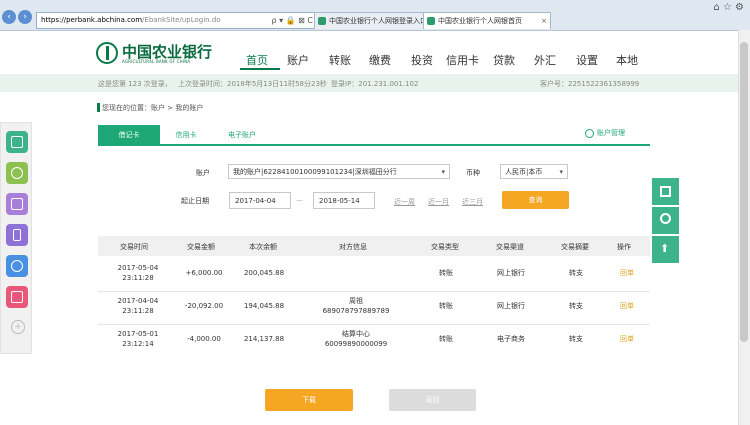  Describe the element at coordinates (340, 60) in the screenshot. I see `nav-transfer: 转账` at that location.